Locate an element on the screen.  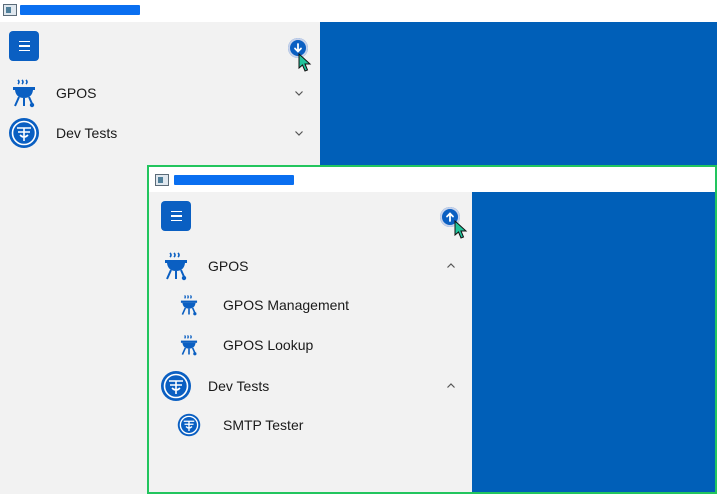
nav-subitem-label: GPOS Lookup is located at coordinates (268, 345).